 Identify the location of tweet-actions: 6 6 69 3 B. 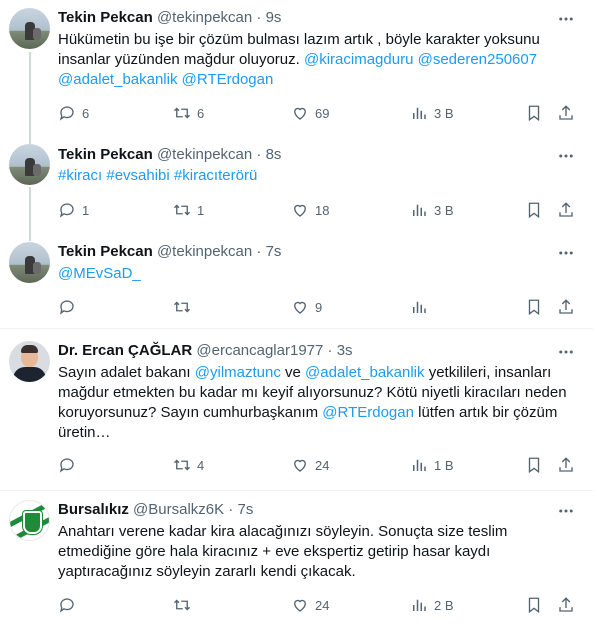
(318, 113).